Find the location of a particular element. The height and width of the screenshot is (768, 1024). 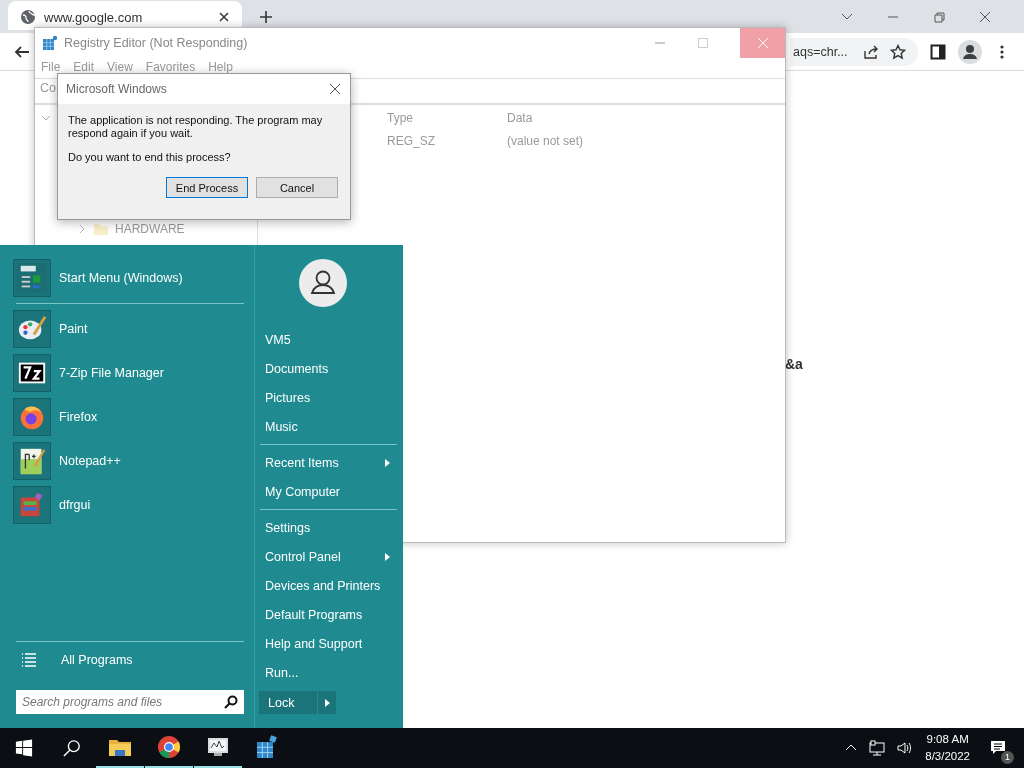

menu-item: Help and Support is located at coordinates (328, 643).